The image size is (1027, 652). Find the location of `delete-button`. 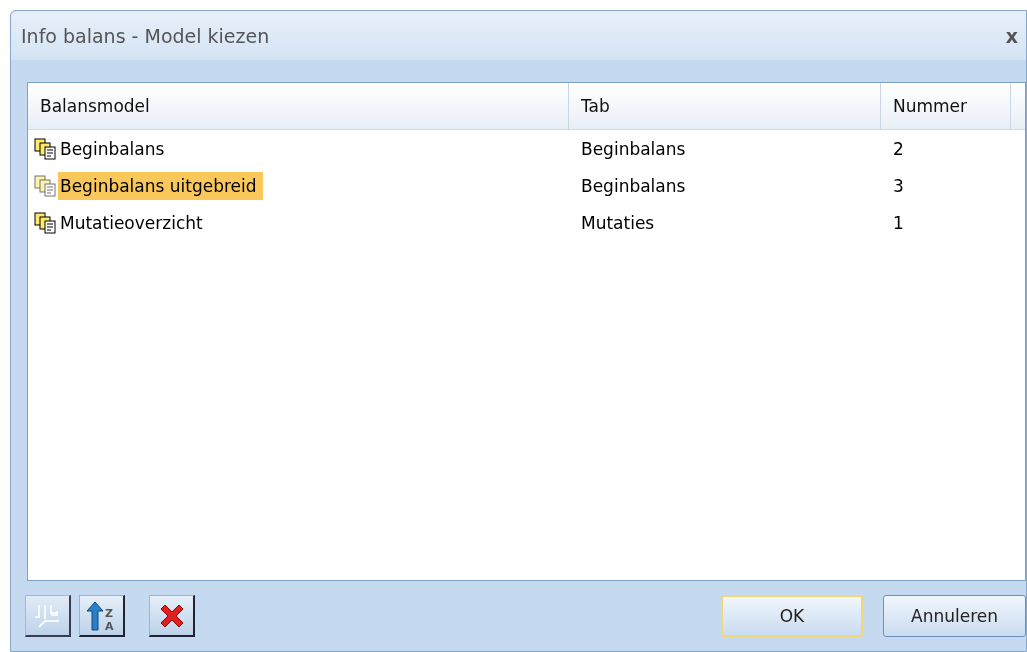

delete-button is located at coordinates (172, 616).